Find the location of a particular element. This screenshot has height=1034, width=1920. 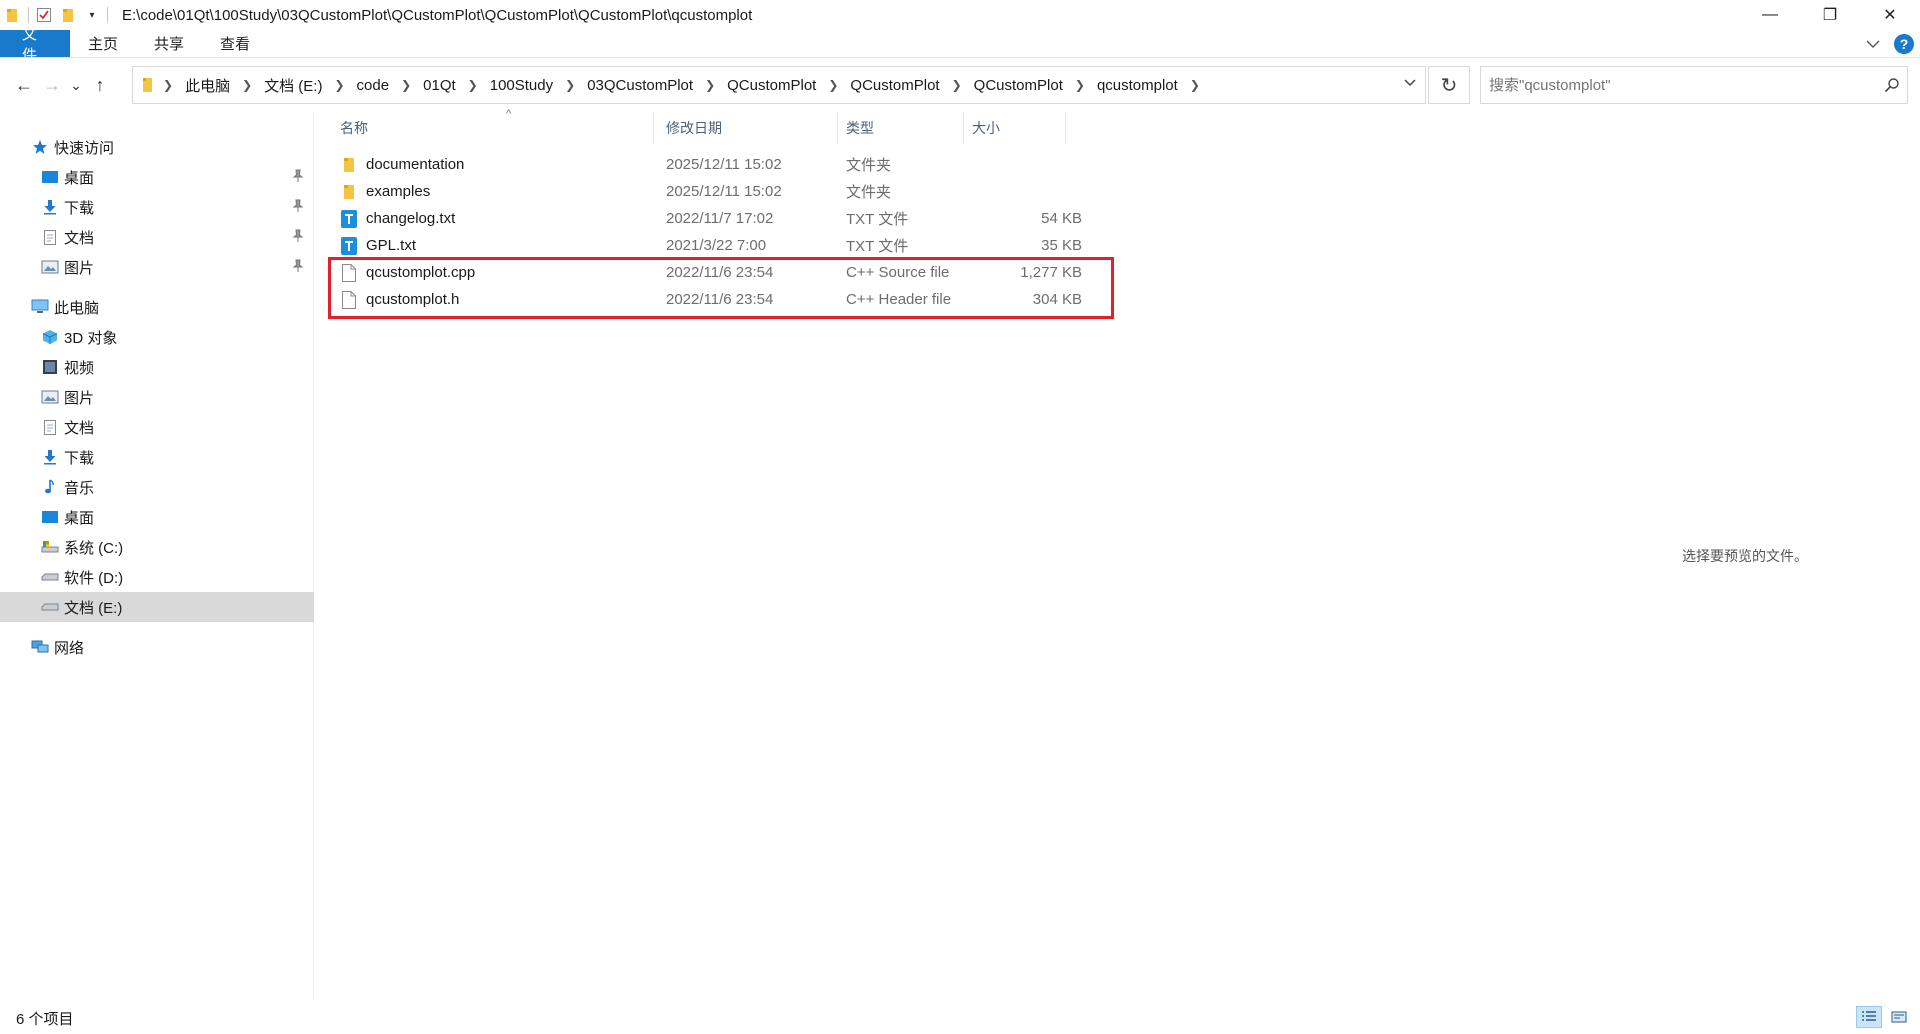

sidebar-item-drive-e: 文档 (E:) is located at coordinates (157, 607).